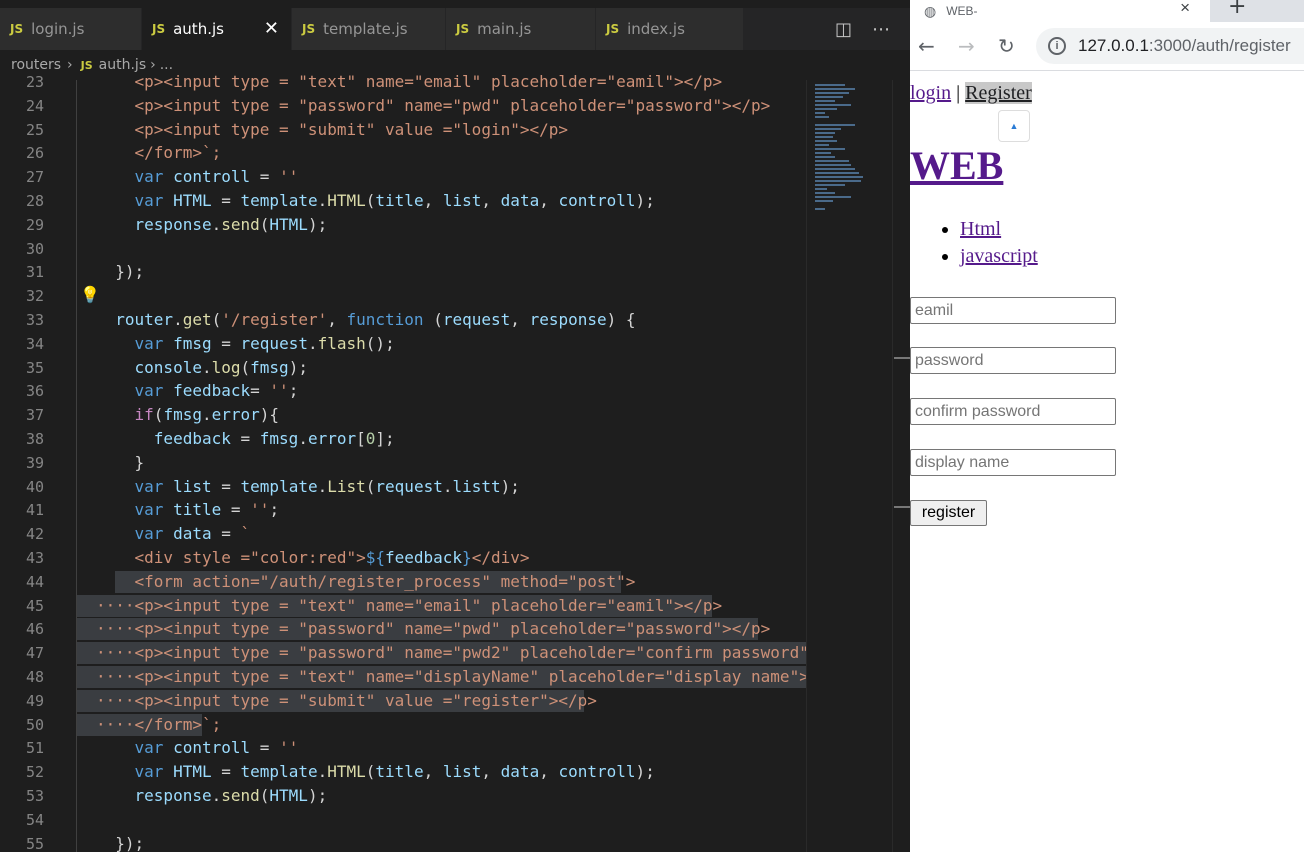 The image size is (1304, 852). Describe the element at coordinates (948, 513) in the screenshot. I see `register-button: register` at that location.